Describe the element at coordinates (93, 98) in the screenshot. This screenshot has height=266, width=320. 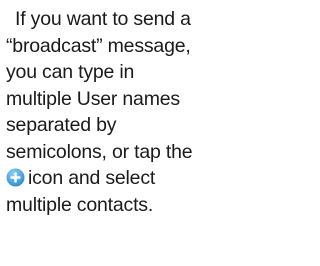
I see `help-line-4: multiple User names` at that location.